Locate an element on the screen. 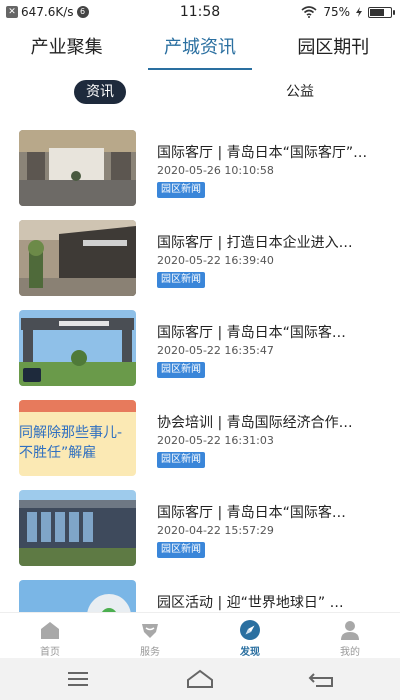 This screenshot has width=400, height=700. menu-icon is located at coordinates (78, 679).